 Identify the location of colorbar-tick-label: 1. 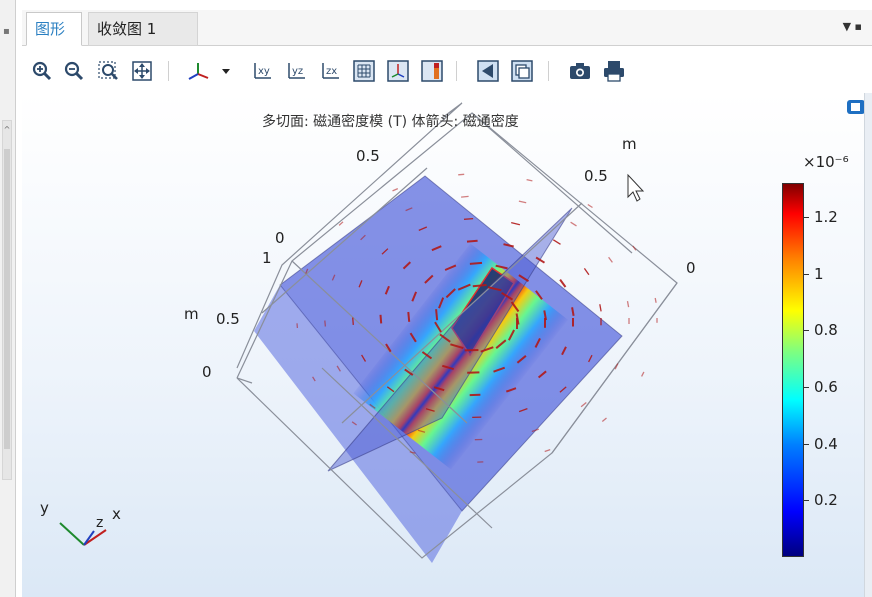
(819, 273).